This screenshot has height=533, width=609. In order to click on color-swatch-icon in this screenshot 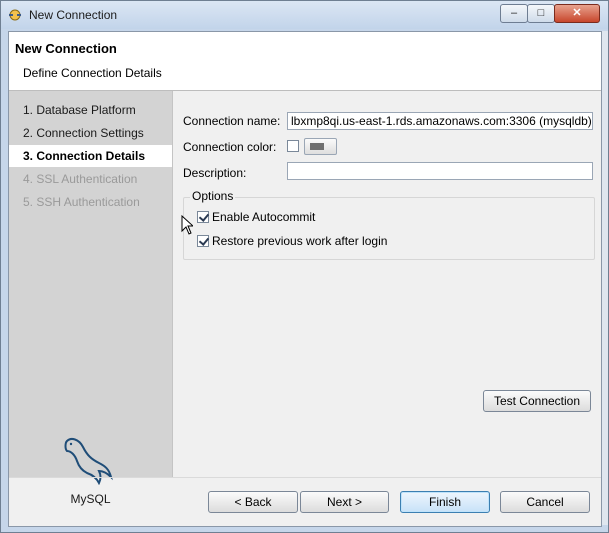, I will do `click(317, 146)`.